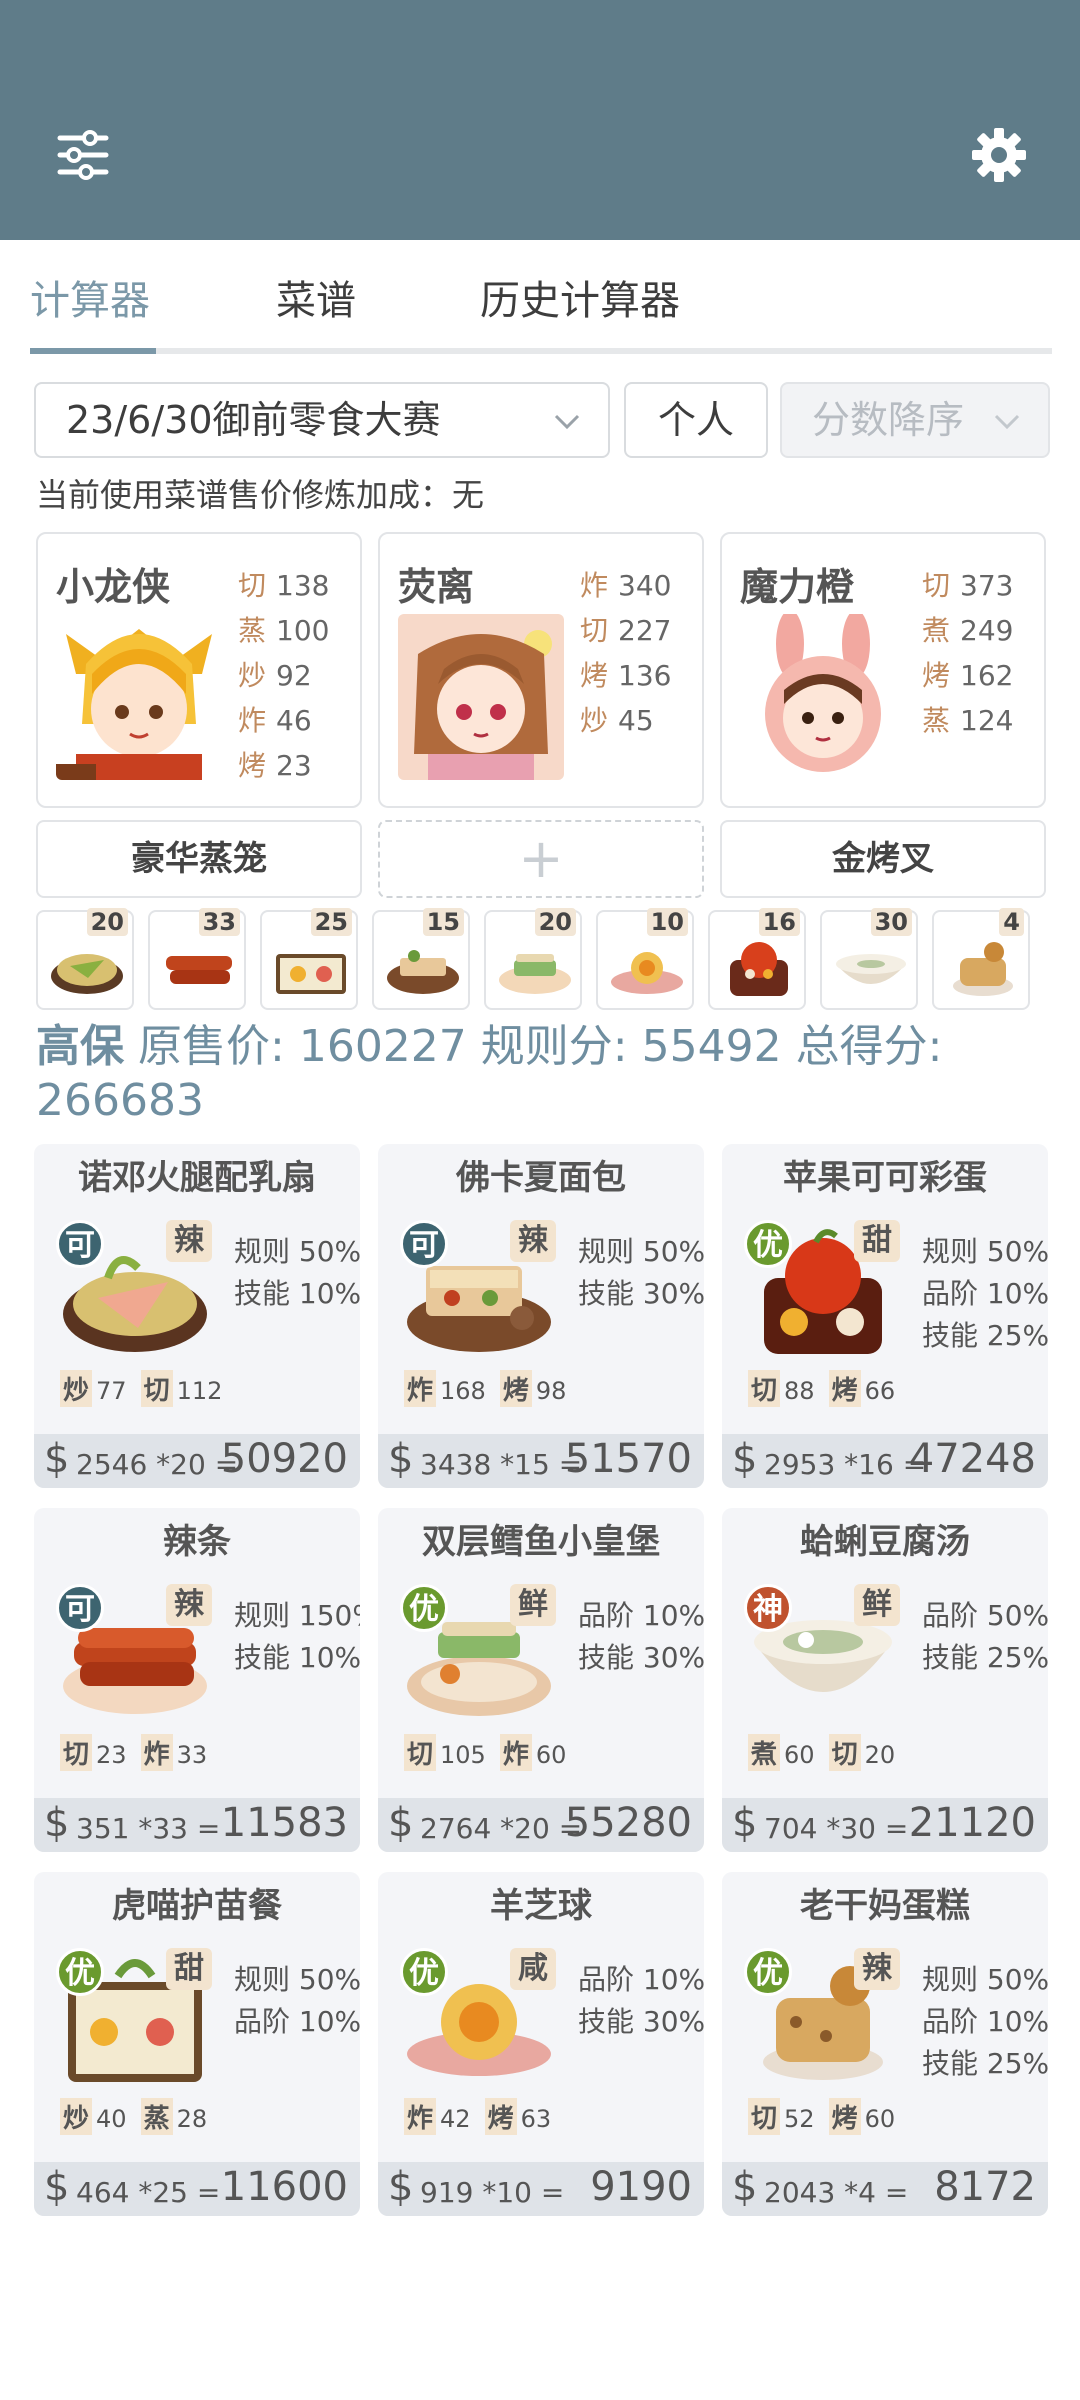 This screenshot has width=1080, height=2400. I want to click on summary-grade: 高保, so click(80, 1046).